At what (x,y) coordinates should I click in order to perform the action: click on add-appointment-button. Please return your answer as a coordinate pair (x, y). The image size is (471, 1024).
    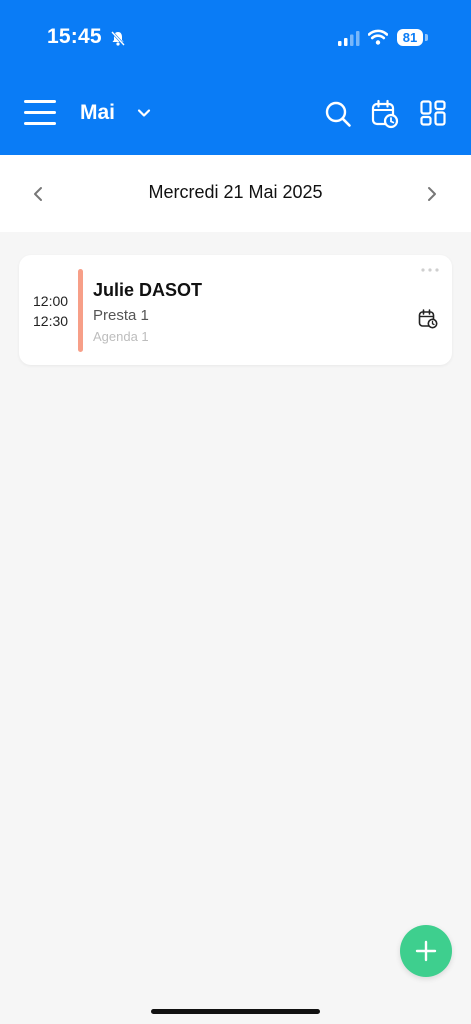
    Looking at the image, I should click on (426, 951).